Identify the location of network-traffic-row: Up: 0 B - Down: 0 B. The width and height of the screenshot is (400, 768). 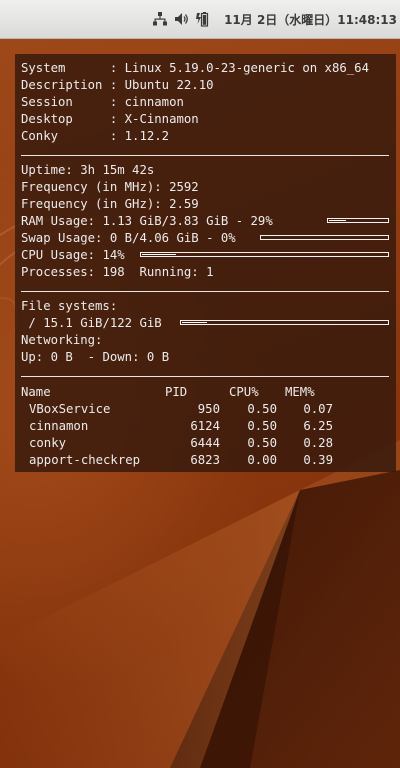
(95, 357).